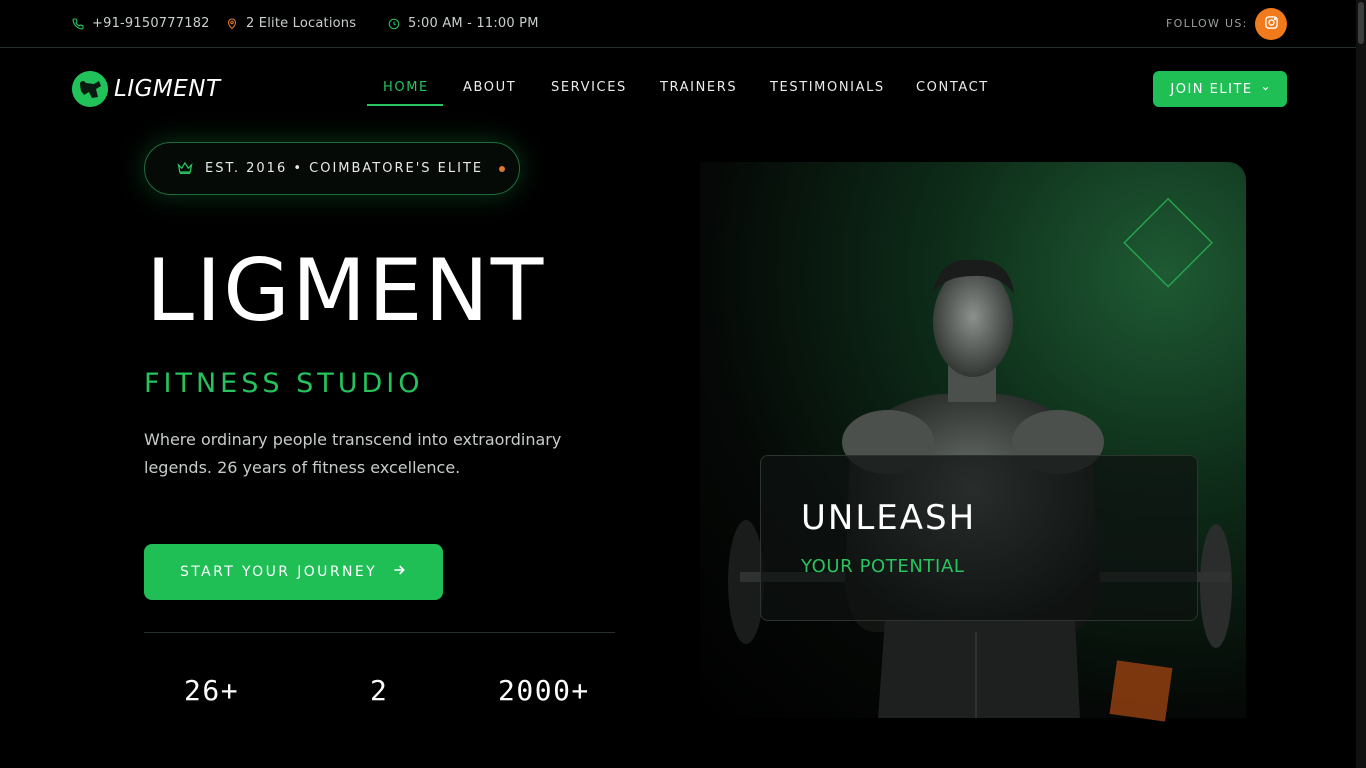  What do you see at coordinates (379, 632) in the screenshot?
I see `stats-divider` at bounding box center [379, 632].